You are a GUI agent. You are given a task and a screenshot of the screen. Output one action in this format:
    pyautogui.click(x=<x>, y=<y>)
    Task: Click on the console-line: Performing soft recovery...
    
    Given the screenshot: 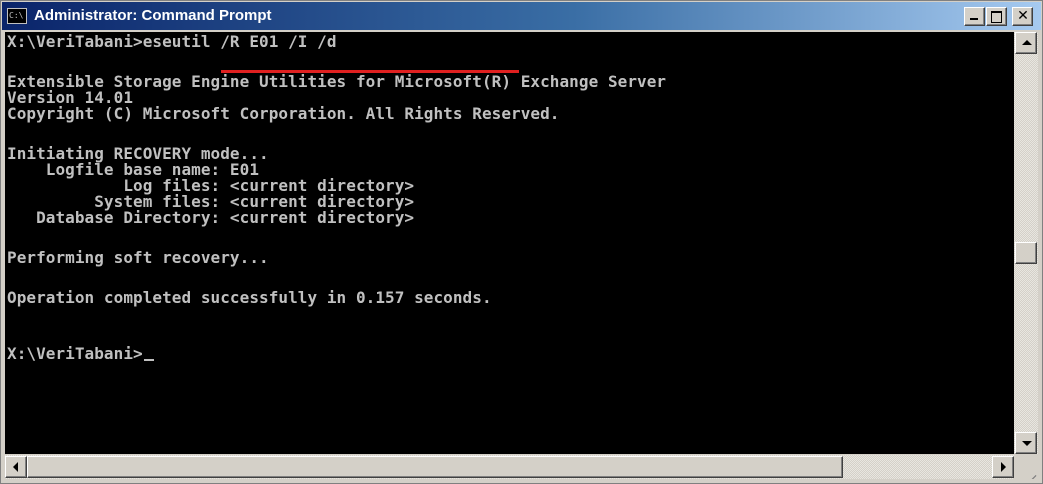 What is the action you would take?
    pyautogui.click(x=138, y=257)
    